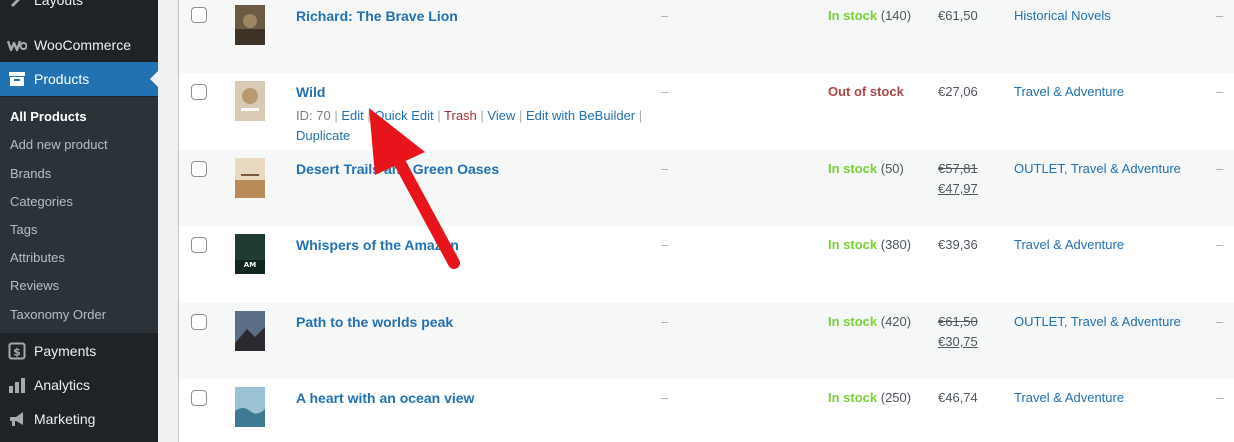 Image resolution: width=1234 pixels, height=442 pixels. I want to click on sale-price: €47,97, so click(958, 188).